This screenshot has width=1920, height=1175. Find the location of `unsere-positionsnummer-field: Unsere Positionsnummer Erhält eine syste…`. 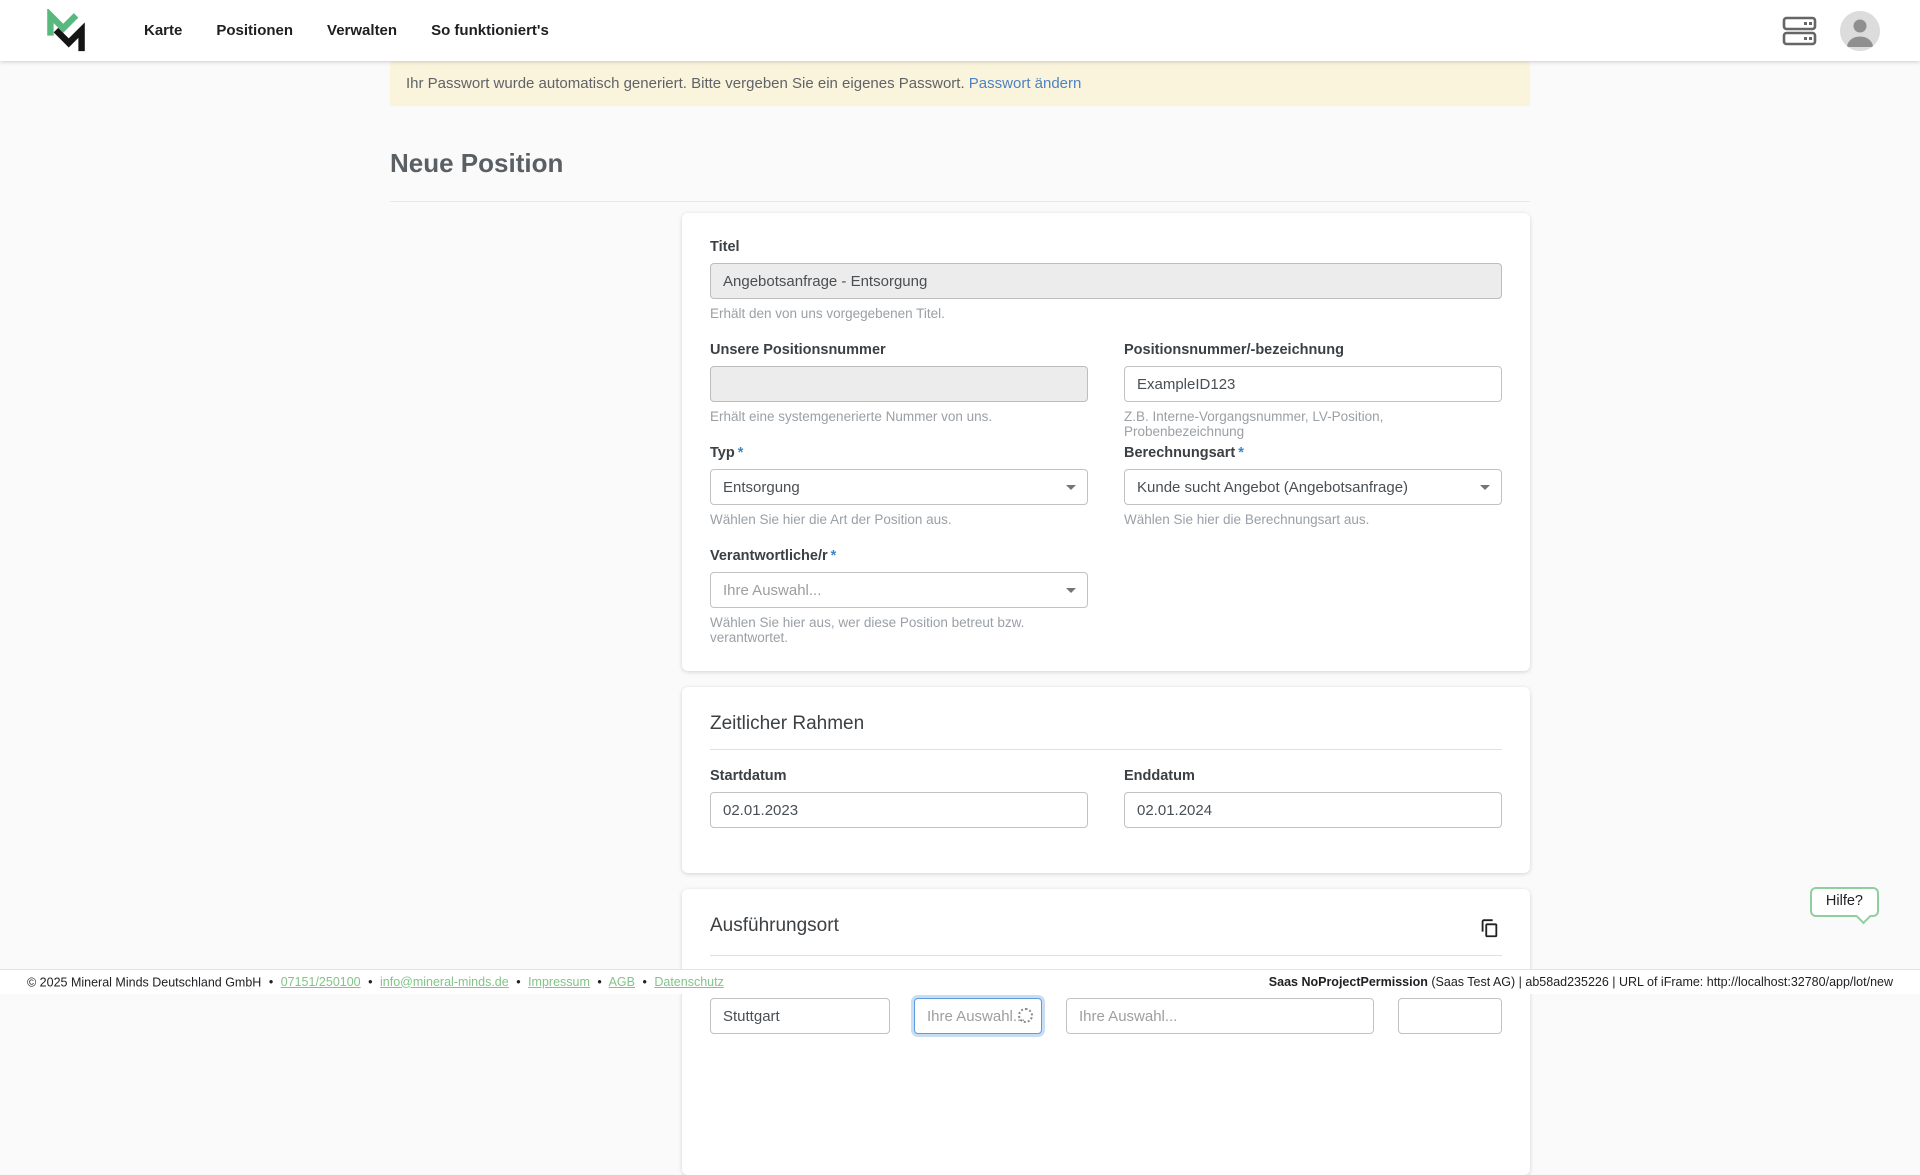

unsere-positionsnummer-field: Unsere Positionsnummer Erhält eine syste… is located at coordinates (899, 383).